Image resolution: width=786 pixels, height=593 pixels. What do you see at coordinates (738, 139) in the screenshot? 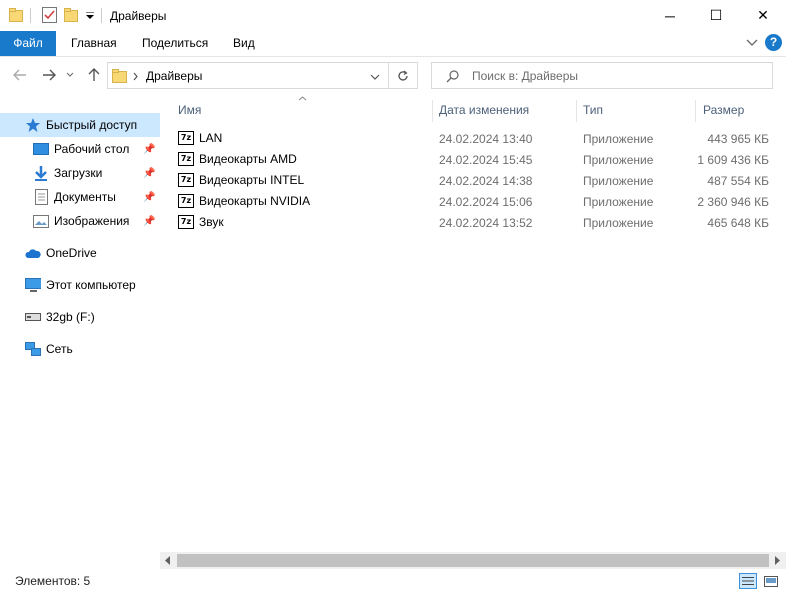
I see `file-size: 443 965 КБ` at bounding box center [738, 139].